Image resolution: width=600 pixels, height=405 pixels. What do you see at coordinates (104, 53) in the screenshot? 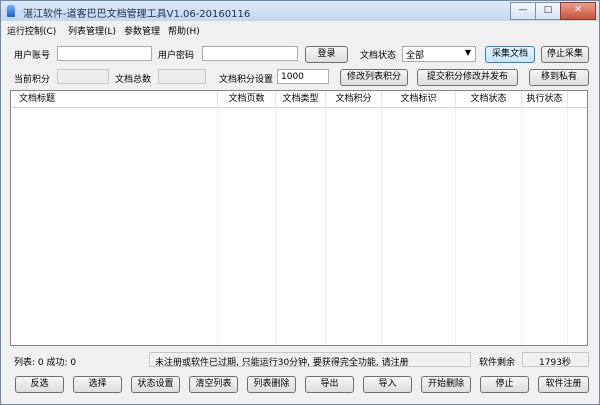
I see `user-account-input` at bounding box center [104, 53].